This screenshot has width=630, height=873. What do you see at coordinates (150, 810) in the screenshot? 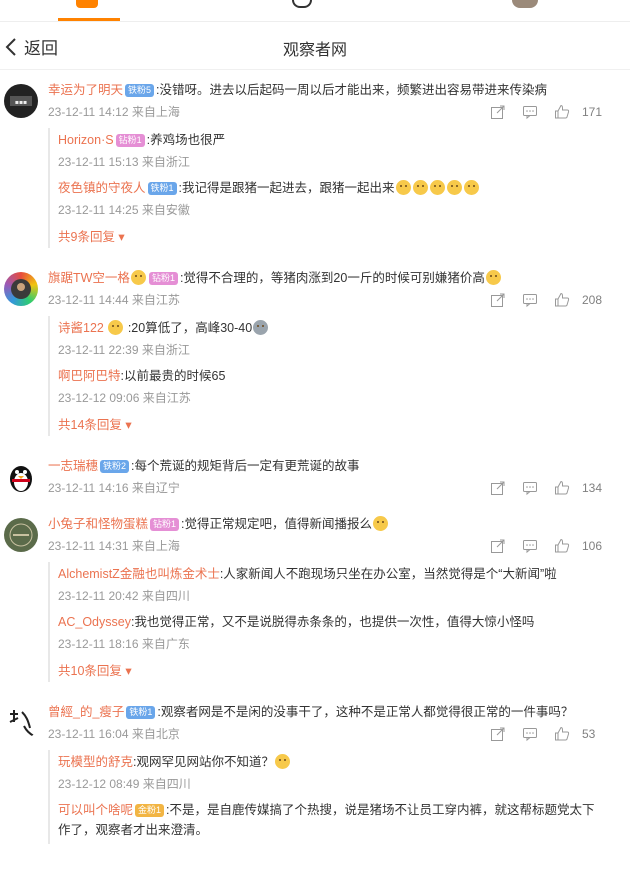
I see `fan-badge: 金粉1` at bounding box center [150, 810].